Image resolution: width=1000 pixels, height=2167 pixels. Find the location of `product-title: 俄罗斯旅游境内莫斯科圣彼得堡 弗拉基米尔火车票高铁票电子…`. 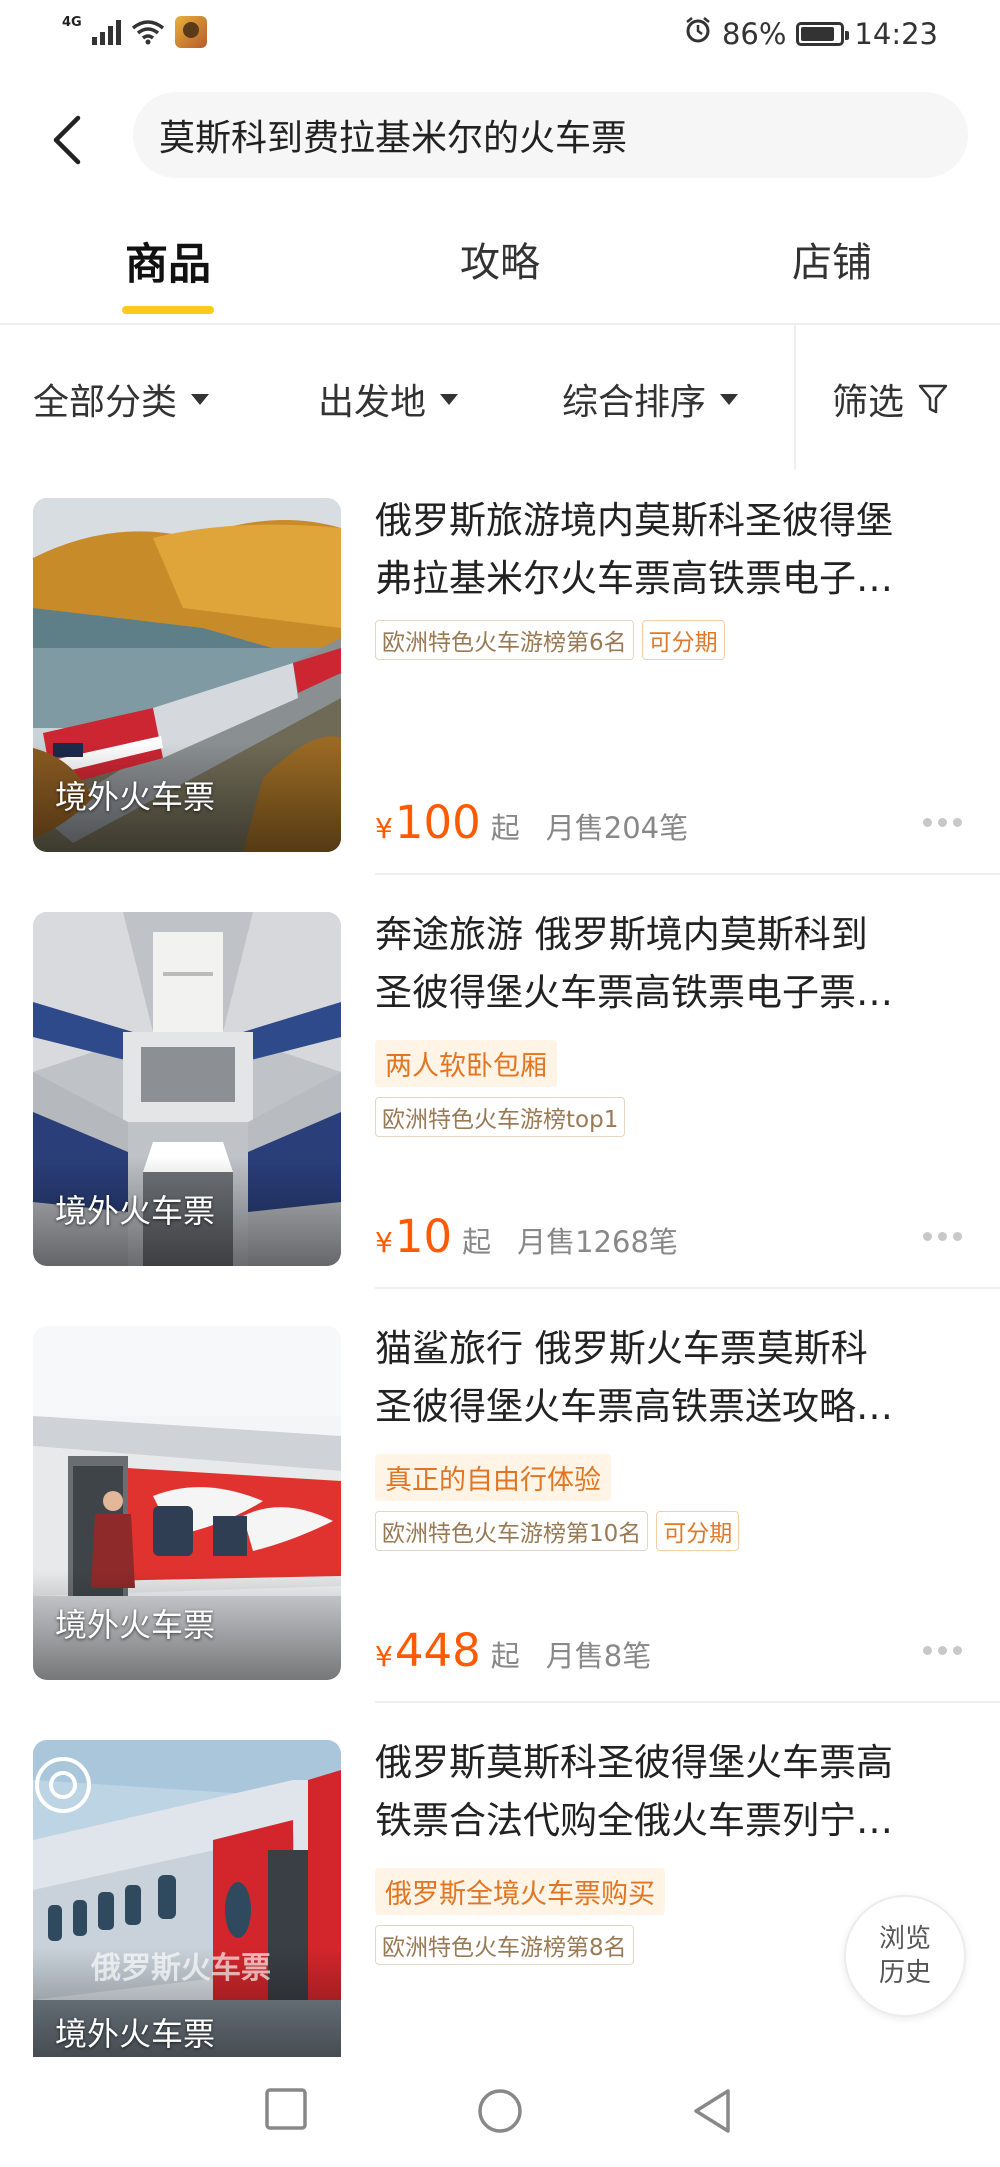

product-title: 俄罗斯旅游境内莫斯科圣彼得堡 弗拉基米尔火车票高铁票电子… is located at coordinates (670, 550).